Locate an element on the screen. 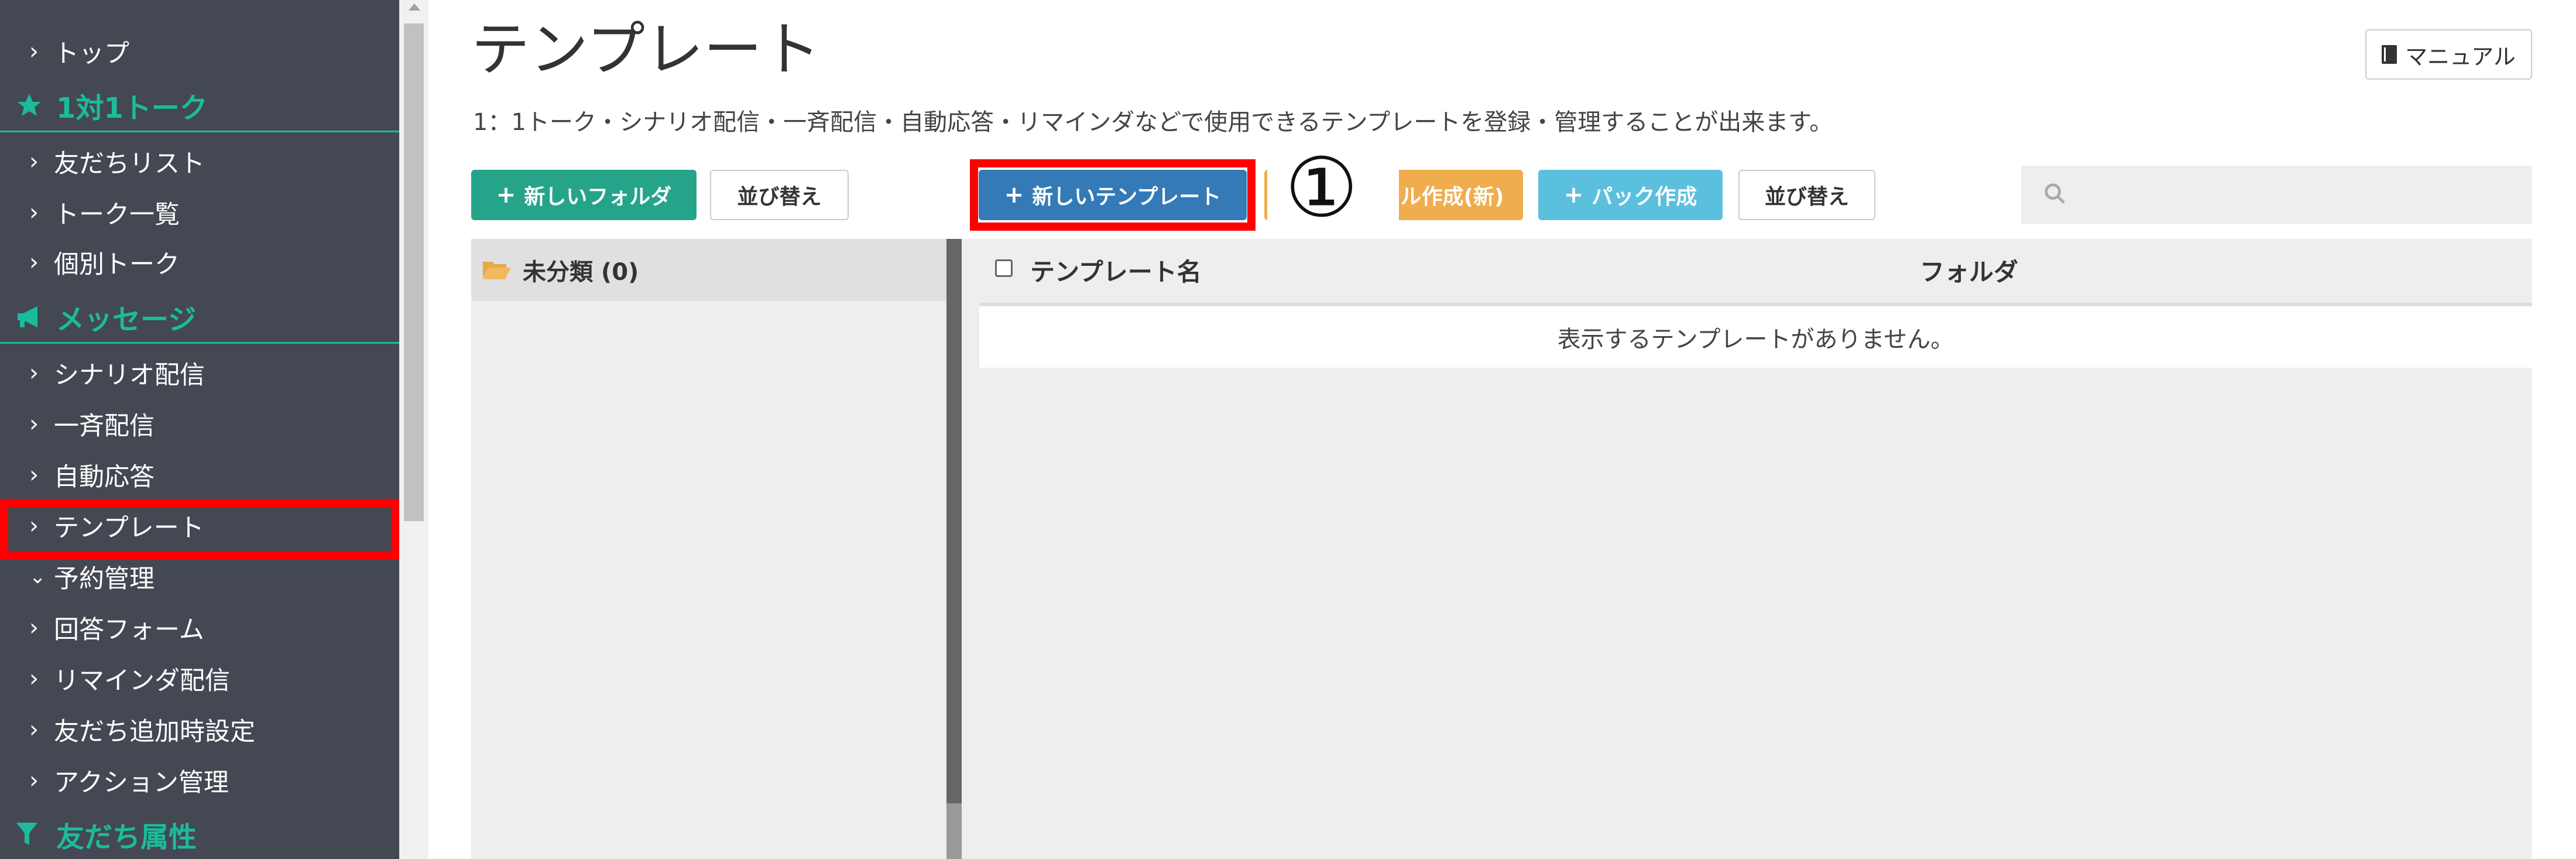 The height and width of the screenshot is (859, 2576). sidebar-scrollbar-thumb is located at coordinates (414, 272).